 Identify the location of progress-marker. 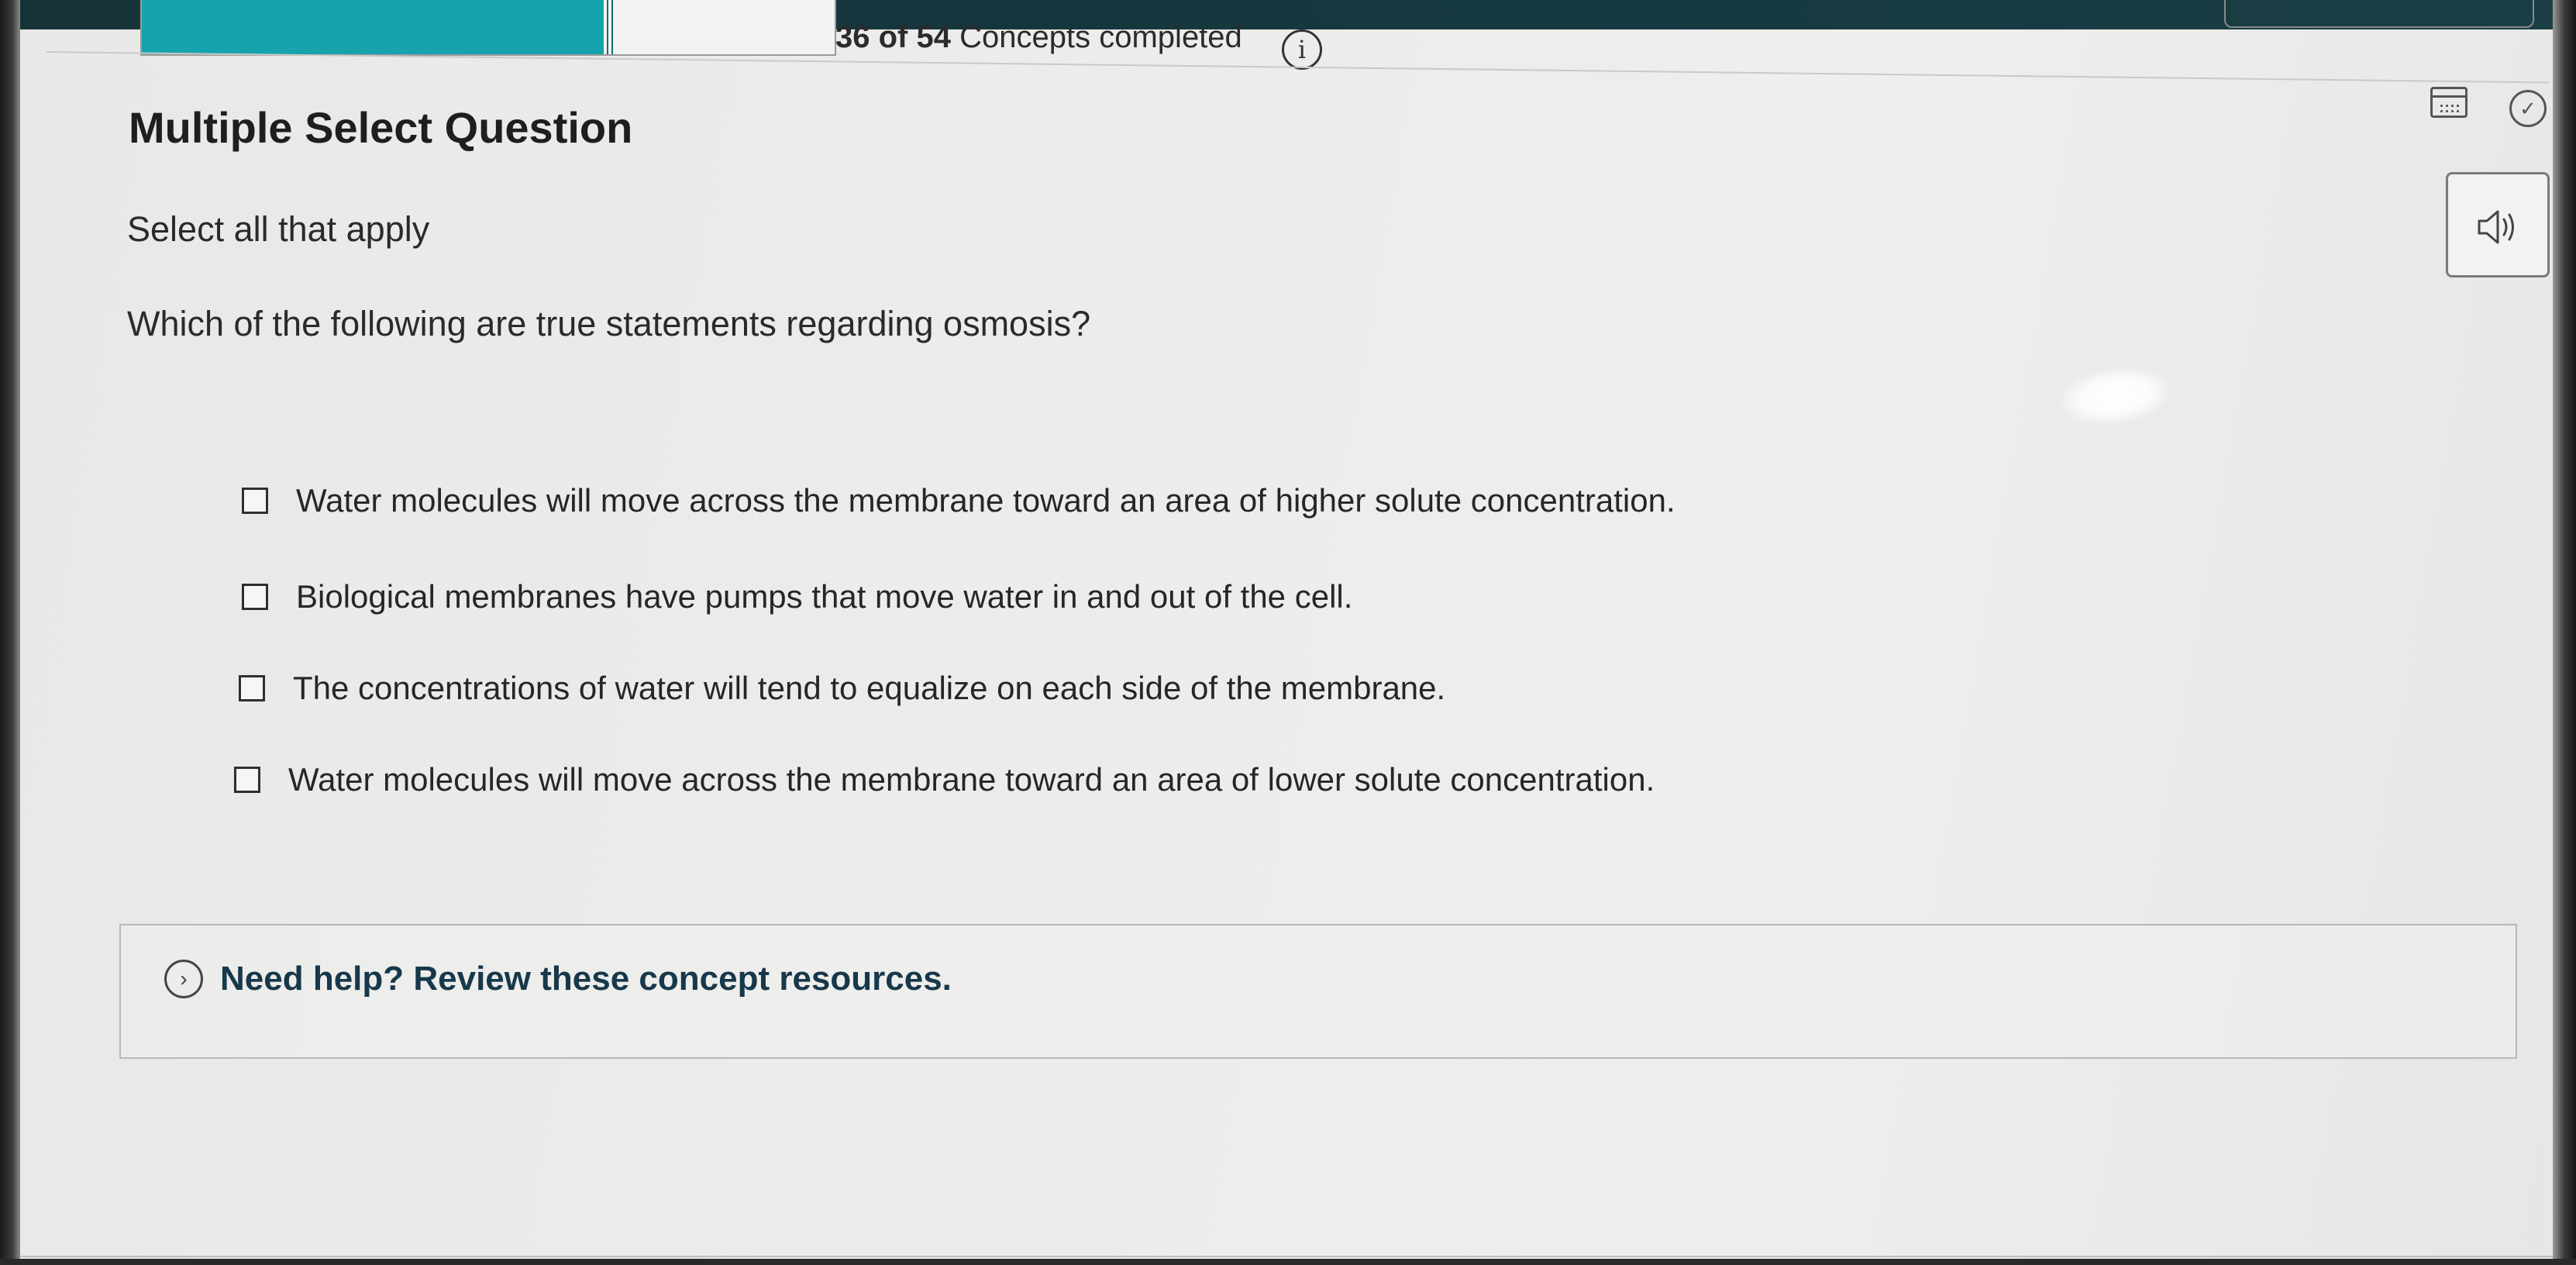
(609, 27).